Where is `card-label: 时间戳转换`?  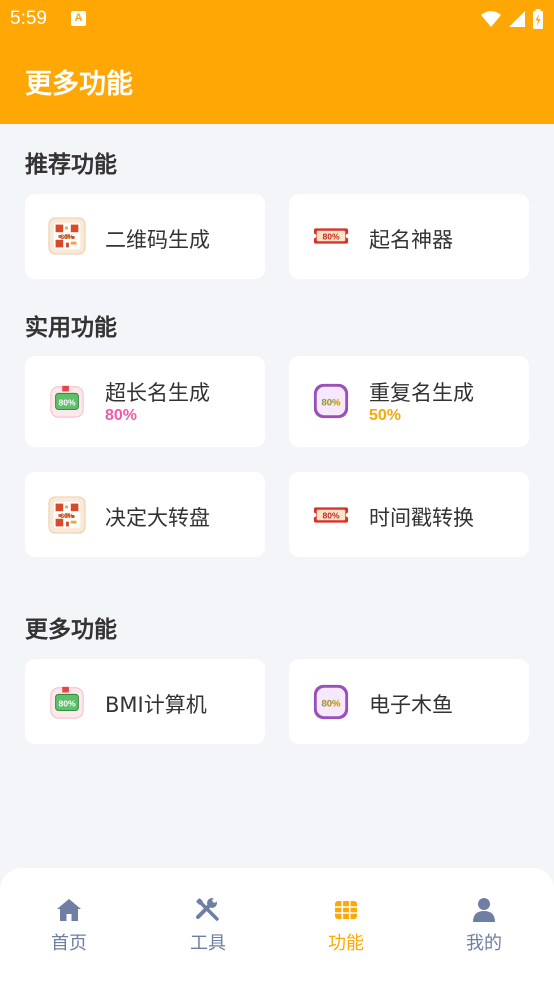 card-label: 时间戳转换 is located at coordinates (421, 518).